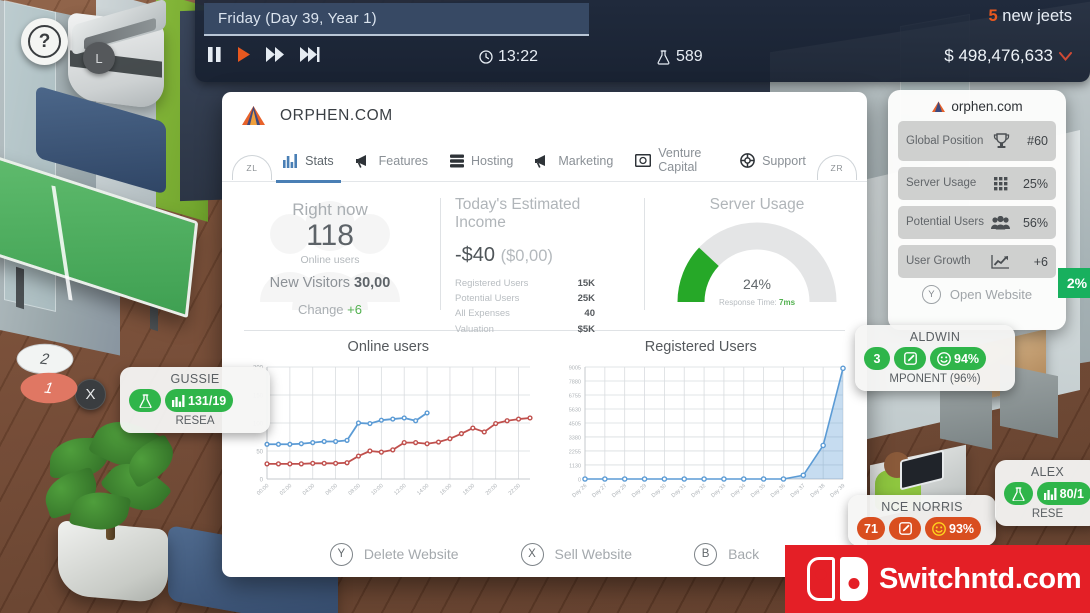  Describe the element at coordinates (689, 56) in the screenshot. I see `research-value: 589` at that location.